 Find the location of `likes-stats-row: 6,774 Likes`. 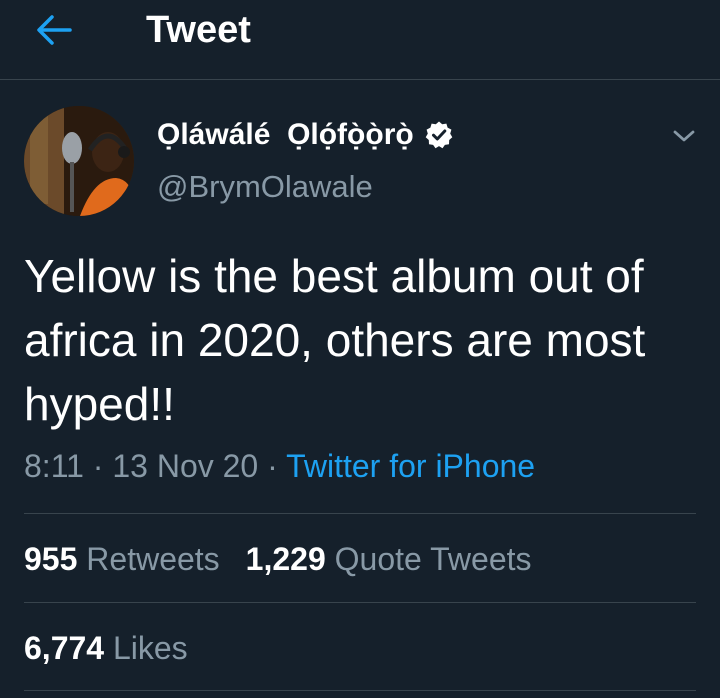

likes-stats-row: 6,774 Likes is located at coordinates (106, 648).